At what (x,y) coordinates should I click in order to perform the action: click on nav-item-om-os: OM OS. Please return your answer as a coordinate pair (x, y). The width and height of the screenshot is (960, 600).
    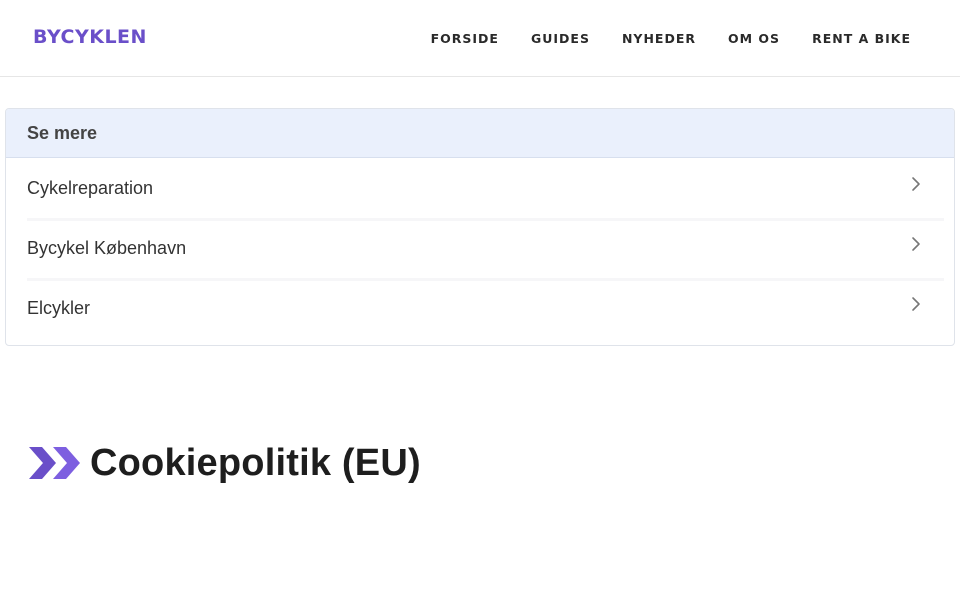
    Looking at the image, I should click on (754, 38).